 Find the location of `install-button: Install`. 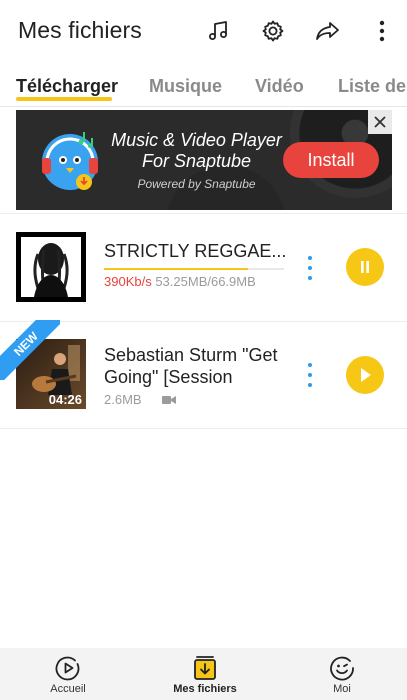

install-button: Install is located at coordinates (331, 160).